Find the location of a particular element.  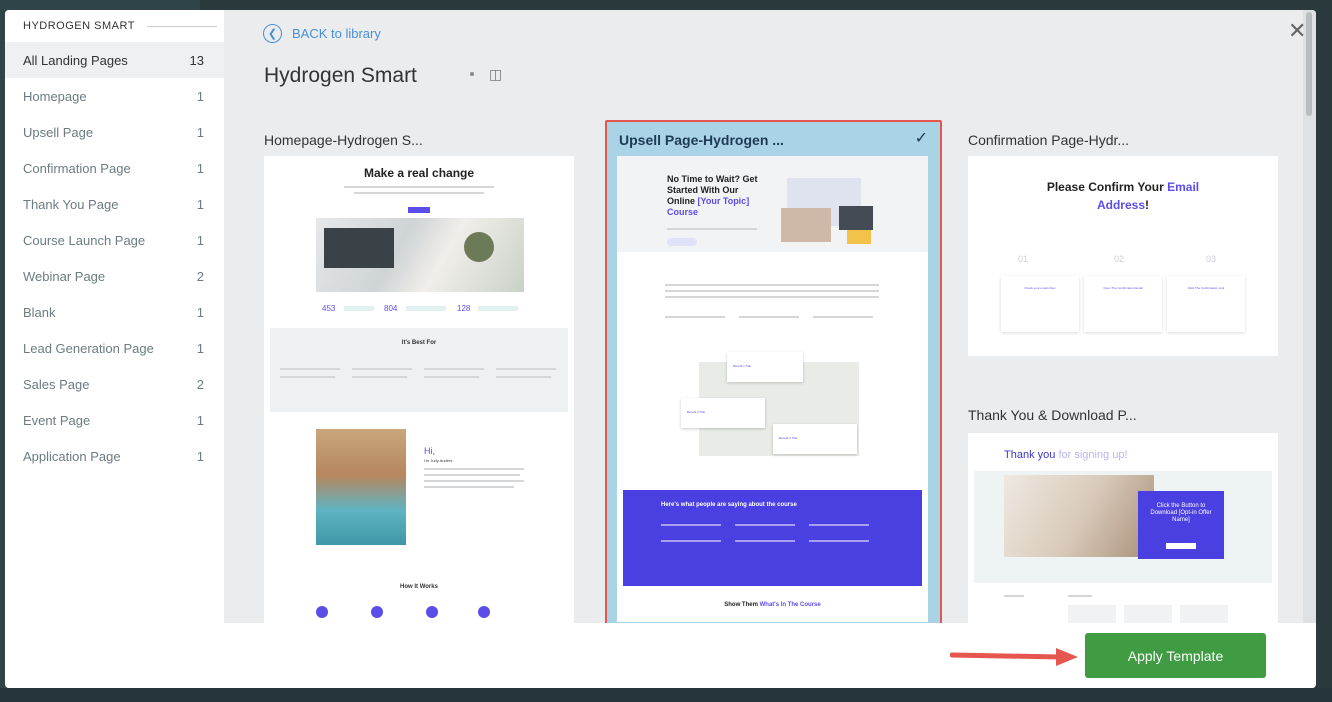

sidebar-item-application-page: Application Page 1 is located at coordinates (114, 456).